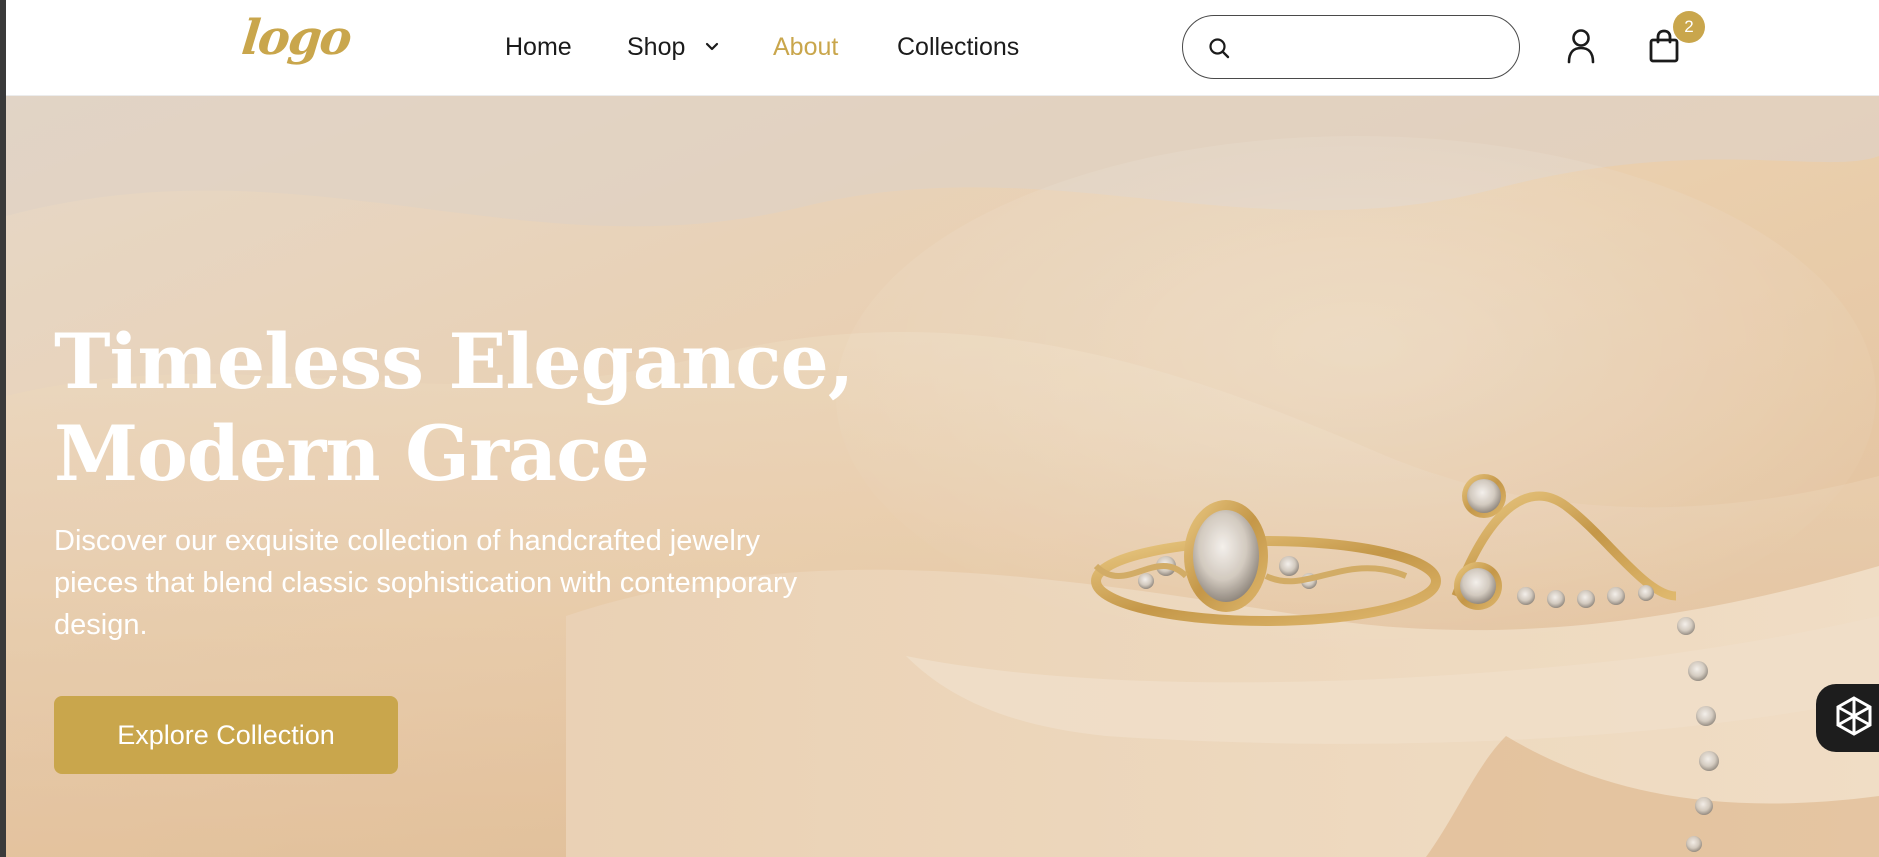  Describe the element at coordinates (1689, 27) in the screenshot. I see `cart-count-badge: 2` at that location.